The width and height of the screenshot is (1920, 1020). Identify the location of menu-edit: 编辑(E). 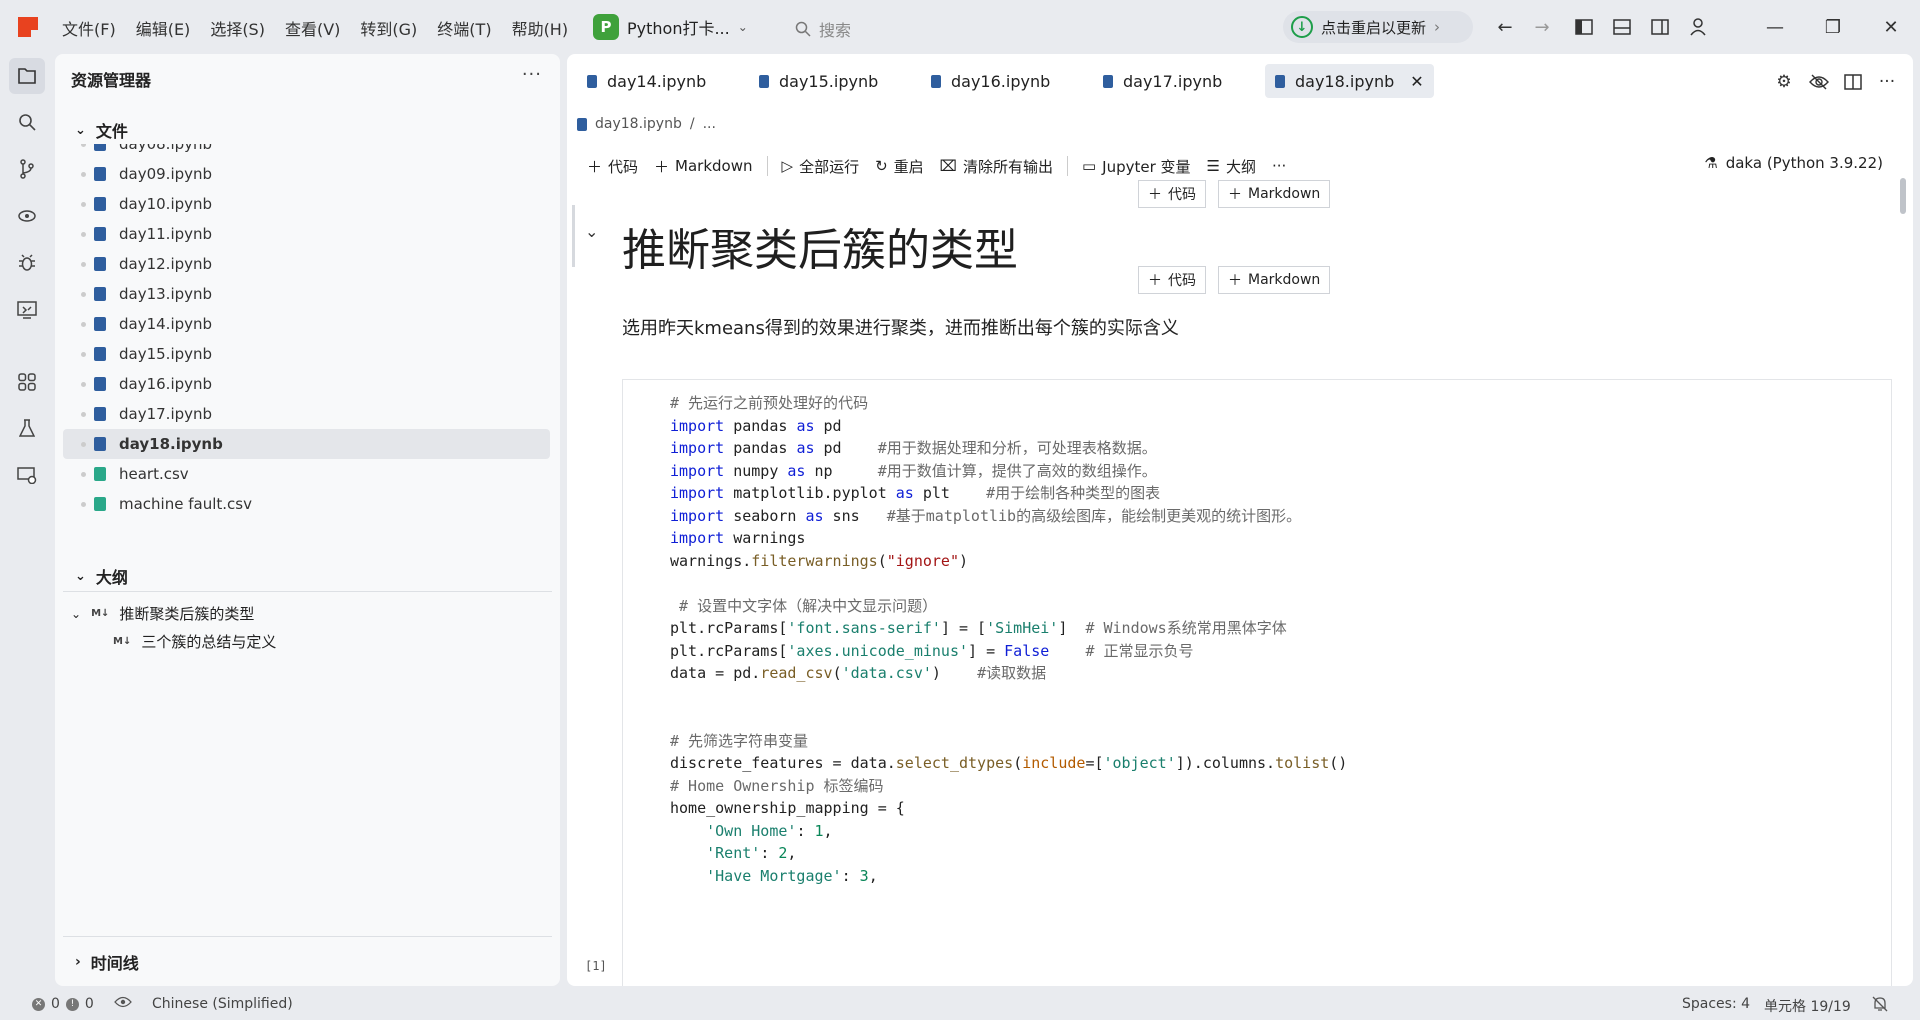
(163, 28).